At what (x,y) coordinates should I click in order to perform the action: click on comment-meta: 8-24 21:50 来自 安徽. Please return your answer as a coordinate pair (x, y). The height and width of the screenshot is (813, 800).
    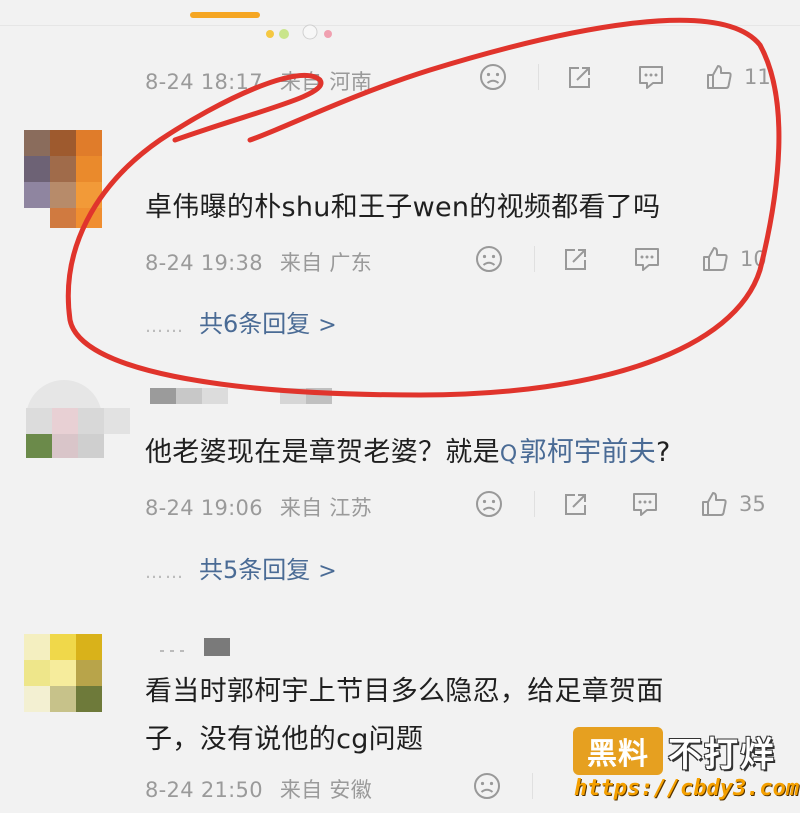
    Looking at the image, I should click on (263, 789).